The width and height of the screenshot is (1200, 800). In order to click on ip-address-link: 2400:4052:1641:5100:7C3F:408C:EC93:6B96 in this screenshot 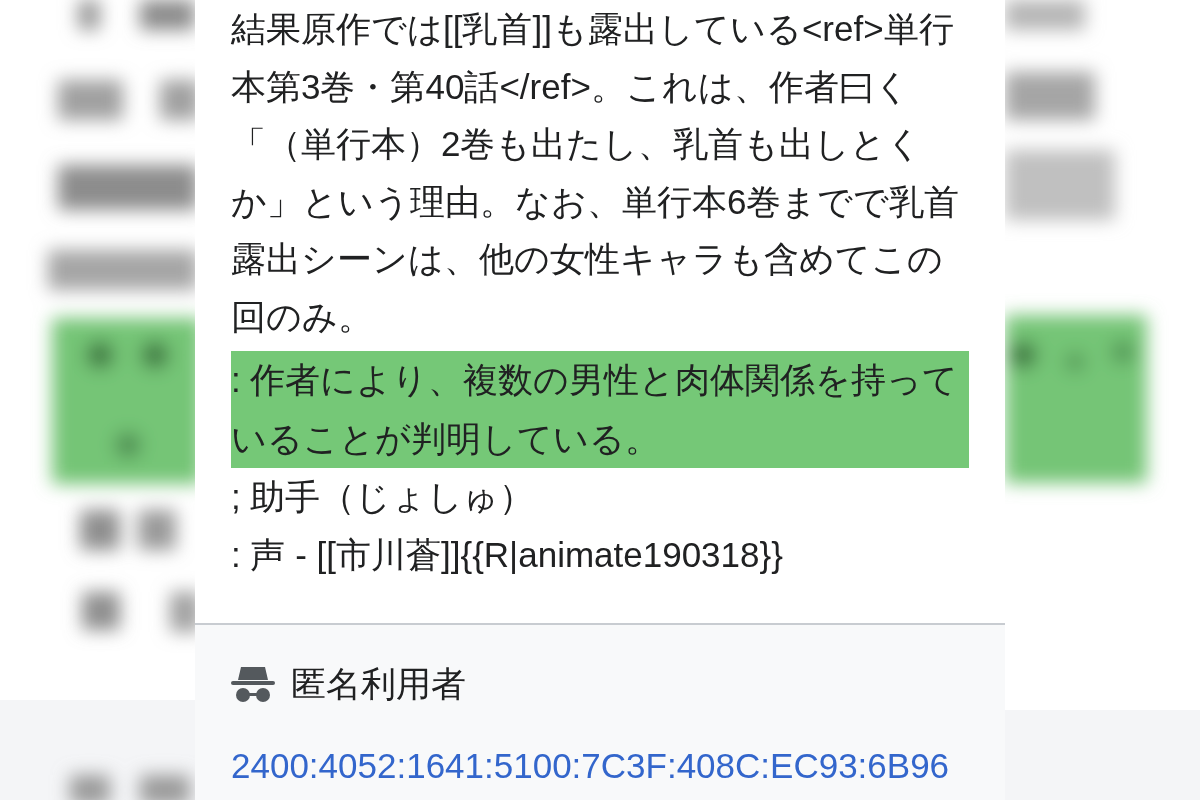, I will do `click(590, 766)`.